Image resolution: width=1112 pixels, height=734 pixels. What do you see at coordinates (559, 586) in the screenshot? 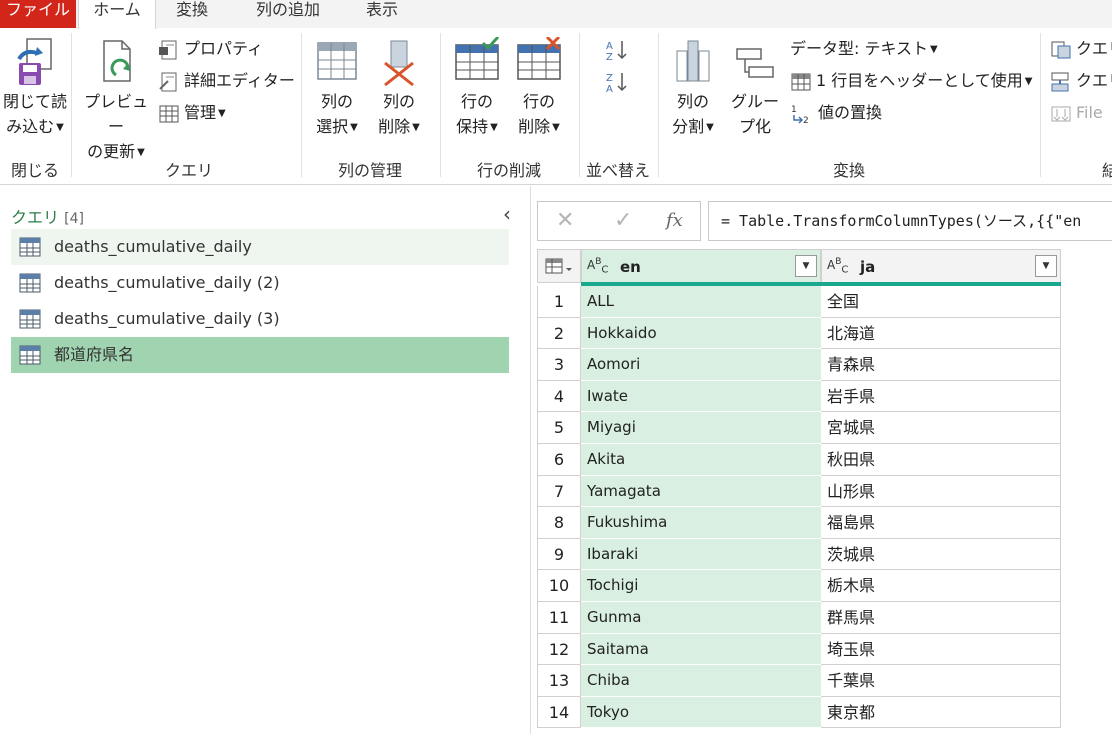
I see `row-number: 10` at bounding box center [559, 586].